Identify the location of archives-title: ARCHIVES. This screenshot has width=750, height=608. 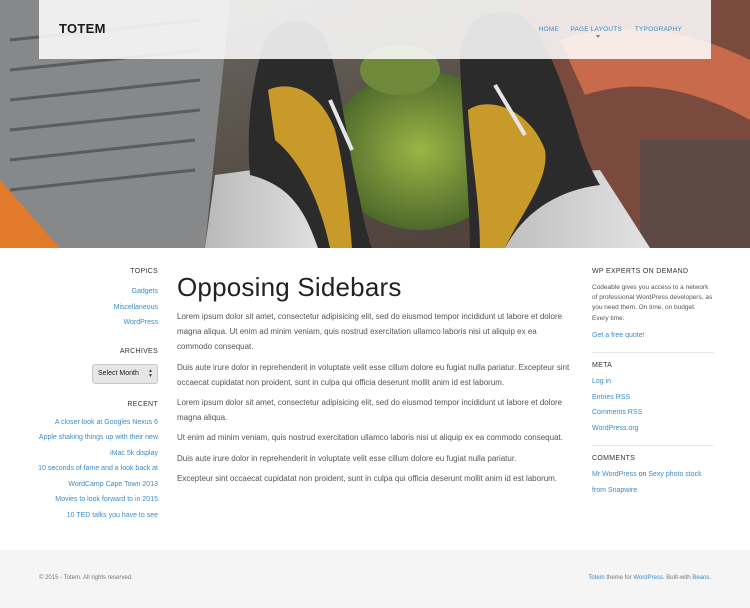
(138, 351).